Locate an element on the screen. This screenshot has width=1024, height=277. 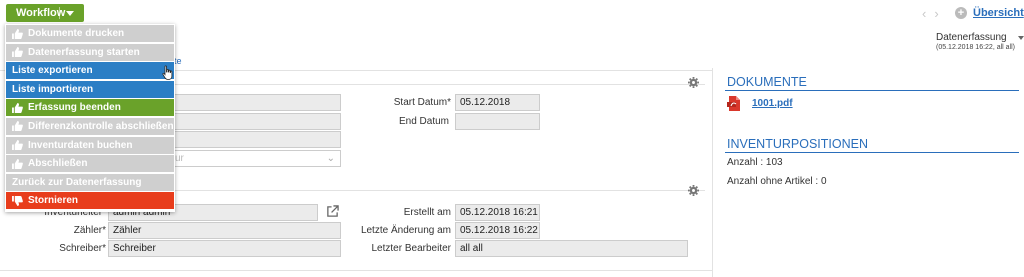
workflow-button: Workflow is located at coordinates (45, 13).